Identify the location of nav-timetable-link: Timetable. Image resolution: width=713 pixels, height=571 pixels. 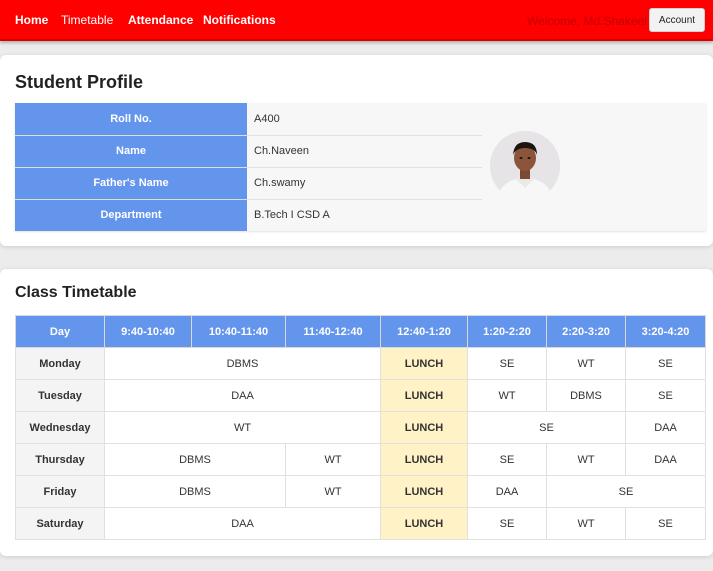
(87, 20).